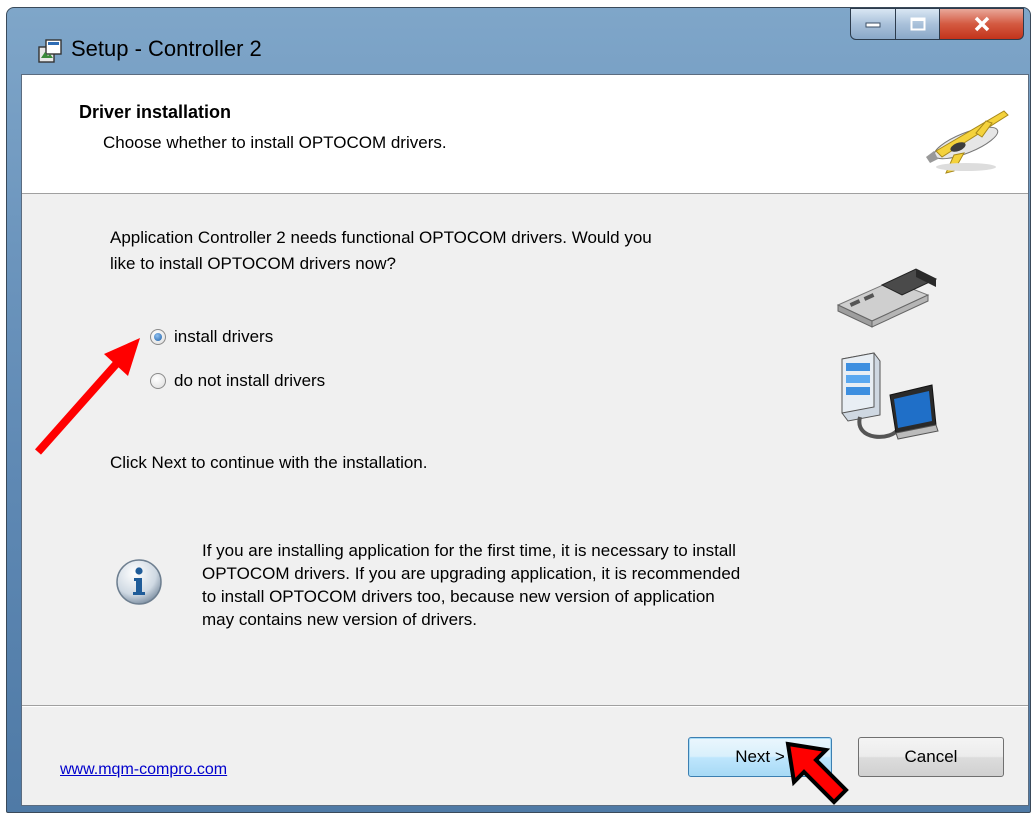 This screenshot has height=815, width=1035. I want to click on title-bar: Setup - Controller 2, so click(518, 45).